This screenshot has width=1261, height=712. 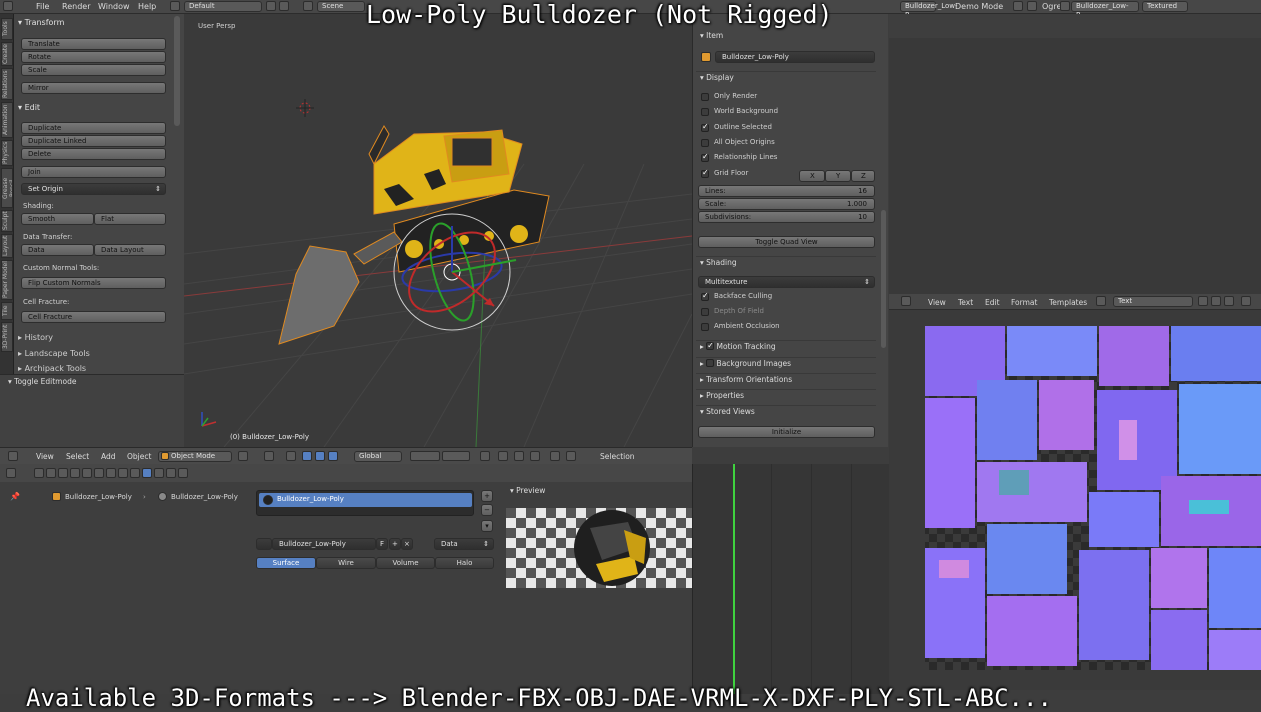 What do you see at coordinates (405, 563) in the screenshot?
I see `tab-volume: Volume` at bounding box center [405, 563].